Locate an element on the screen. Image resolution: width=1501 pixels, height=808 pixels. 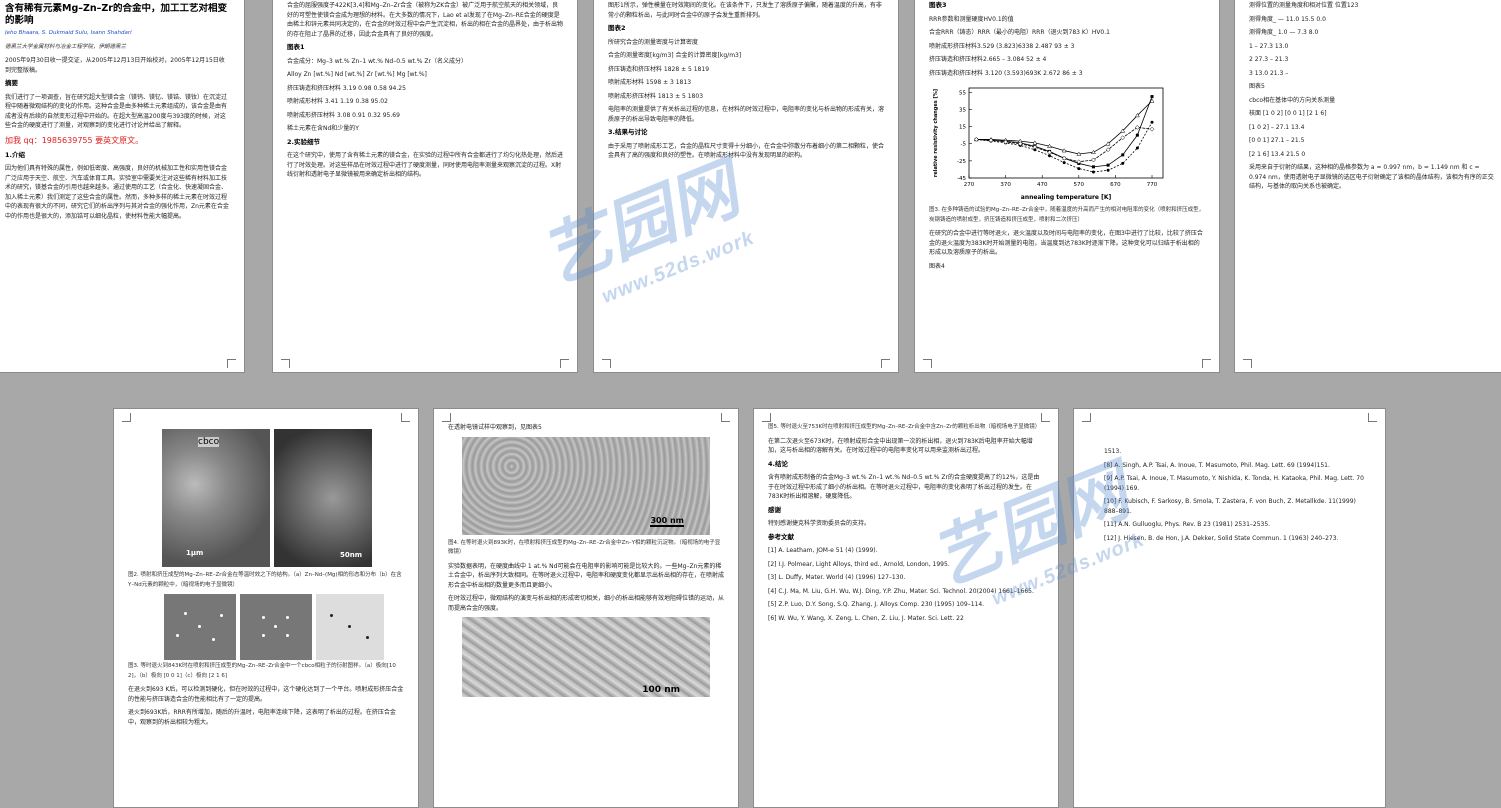
y-tick-label: -25 is located at coordinates (961, 162).